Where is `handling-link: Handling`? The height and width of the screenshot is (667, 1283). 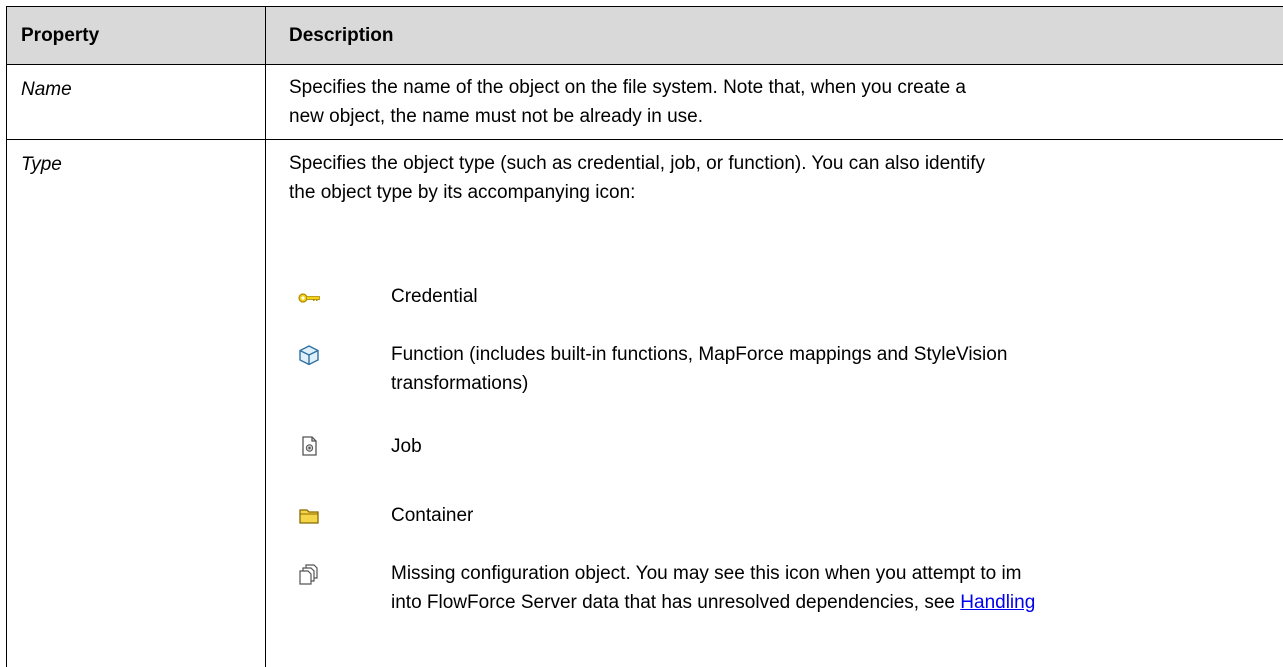
handling-link: Handling is located at coordinates (997, 602).